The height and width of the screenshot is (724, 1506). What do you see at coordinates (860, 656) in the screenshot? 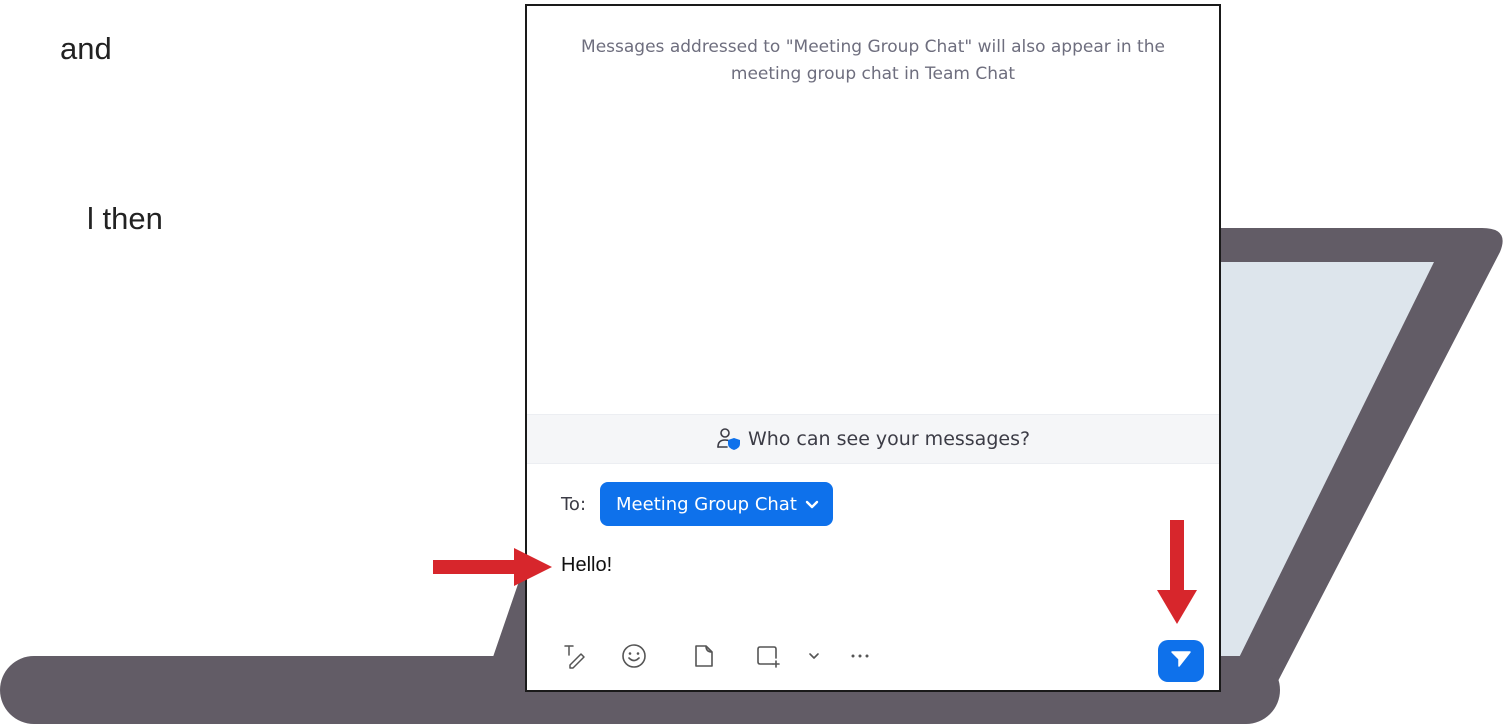
I see `more-icon` at bounding box center [860, 656].